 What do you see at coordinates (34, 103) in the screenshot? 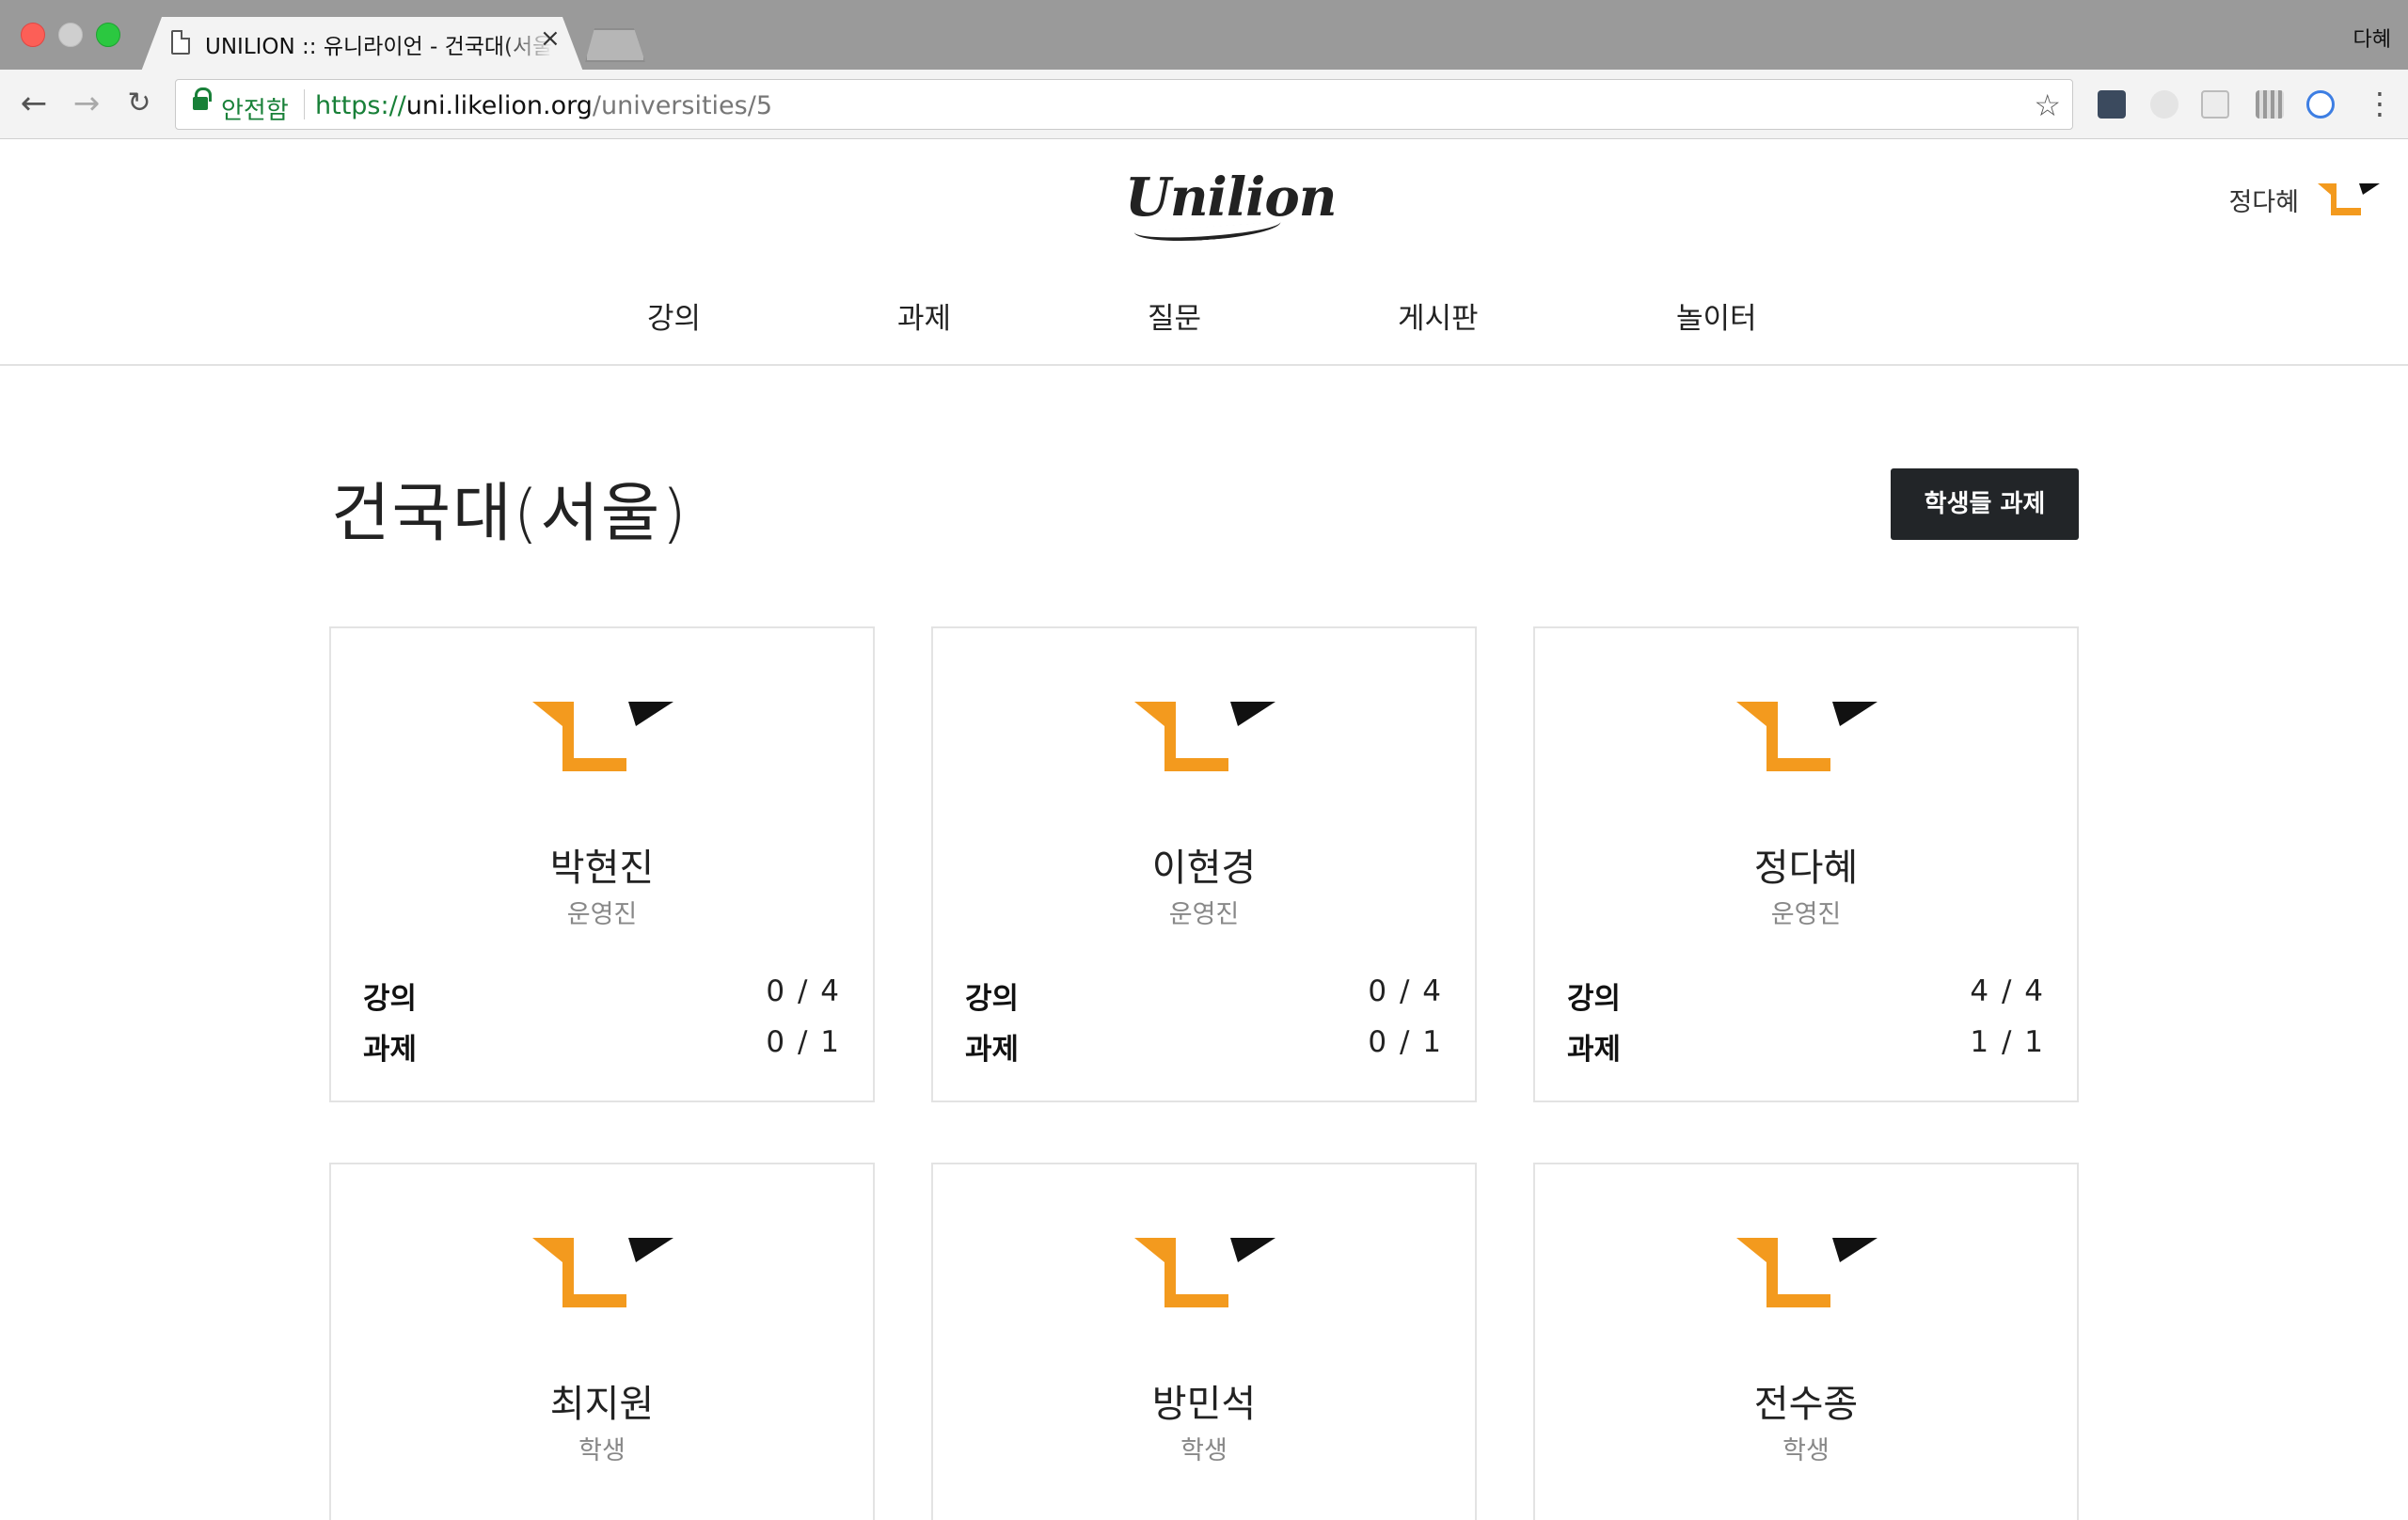
I see `back-arrow-icon: ←` at bounding box center [34, 103].